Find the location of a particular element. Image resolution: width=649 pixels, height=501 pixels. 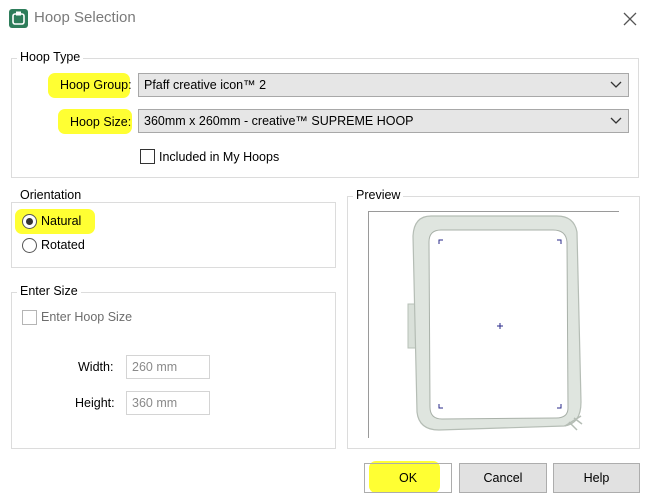

enter-hoop-size-checkbox is located at coordinates (29, 317).